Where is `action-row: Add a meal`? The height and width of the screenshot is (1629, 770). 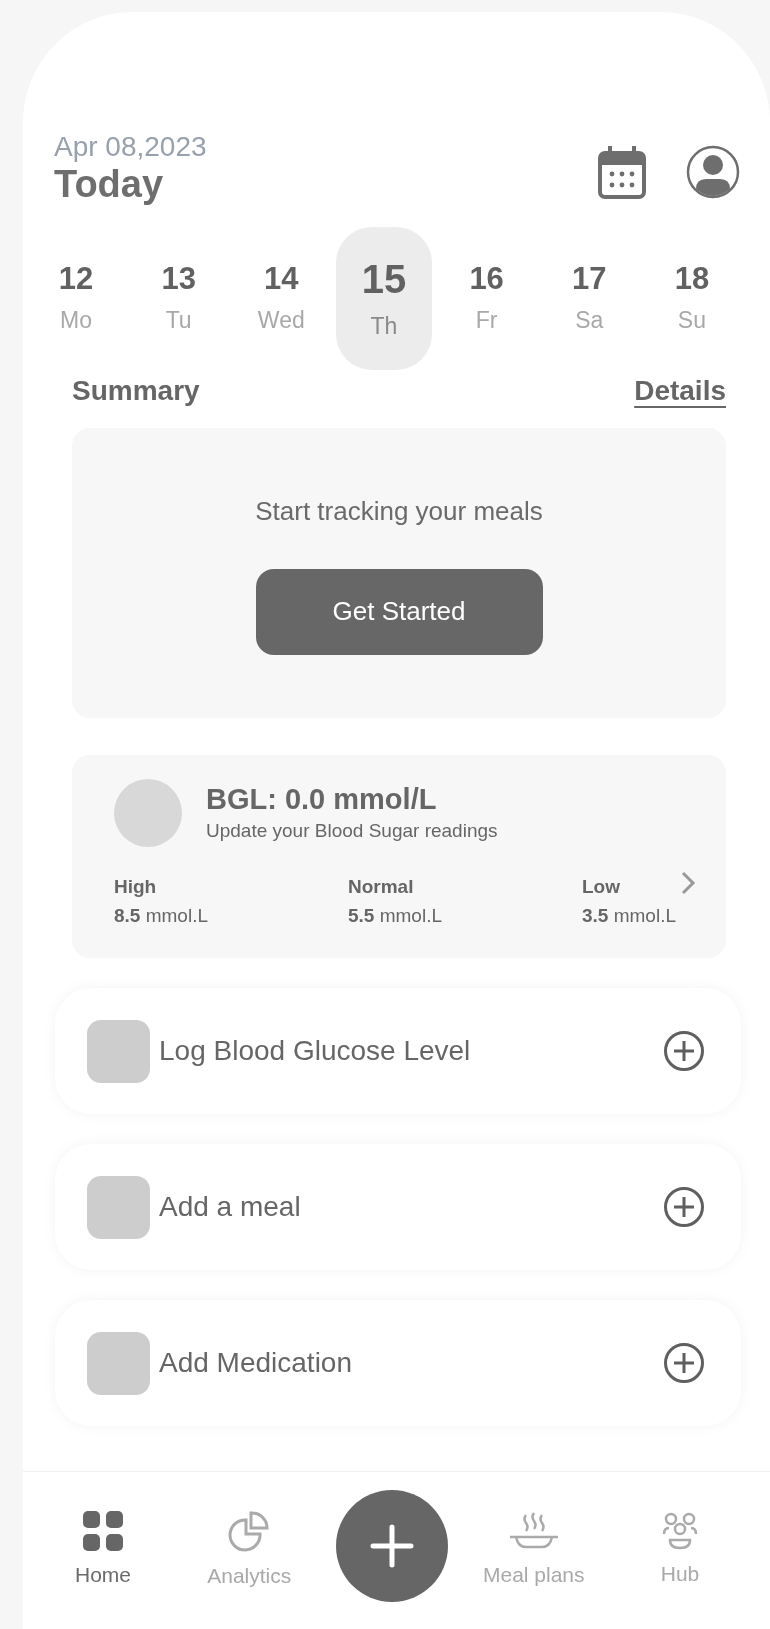
action-row: Add a meal is located at coordinates (398, 1207).